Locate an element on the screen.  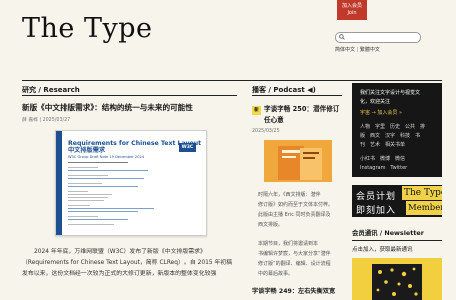
sidebar-intro-line: 我们关注文字设计与视觉文 is located at coordinates (390, 93).